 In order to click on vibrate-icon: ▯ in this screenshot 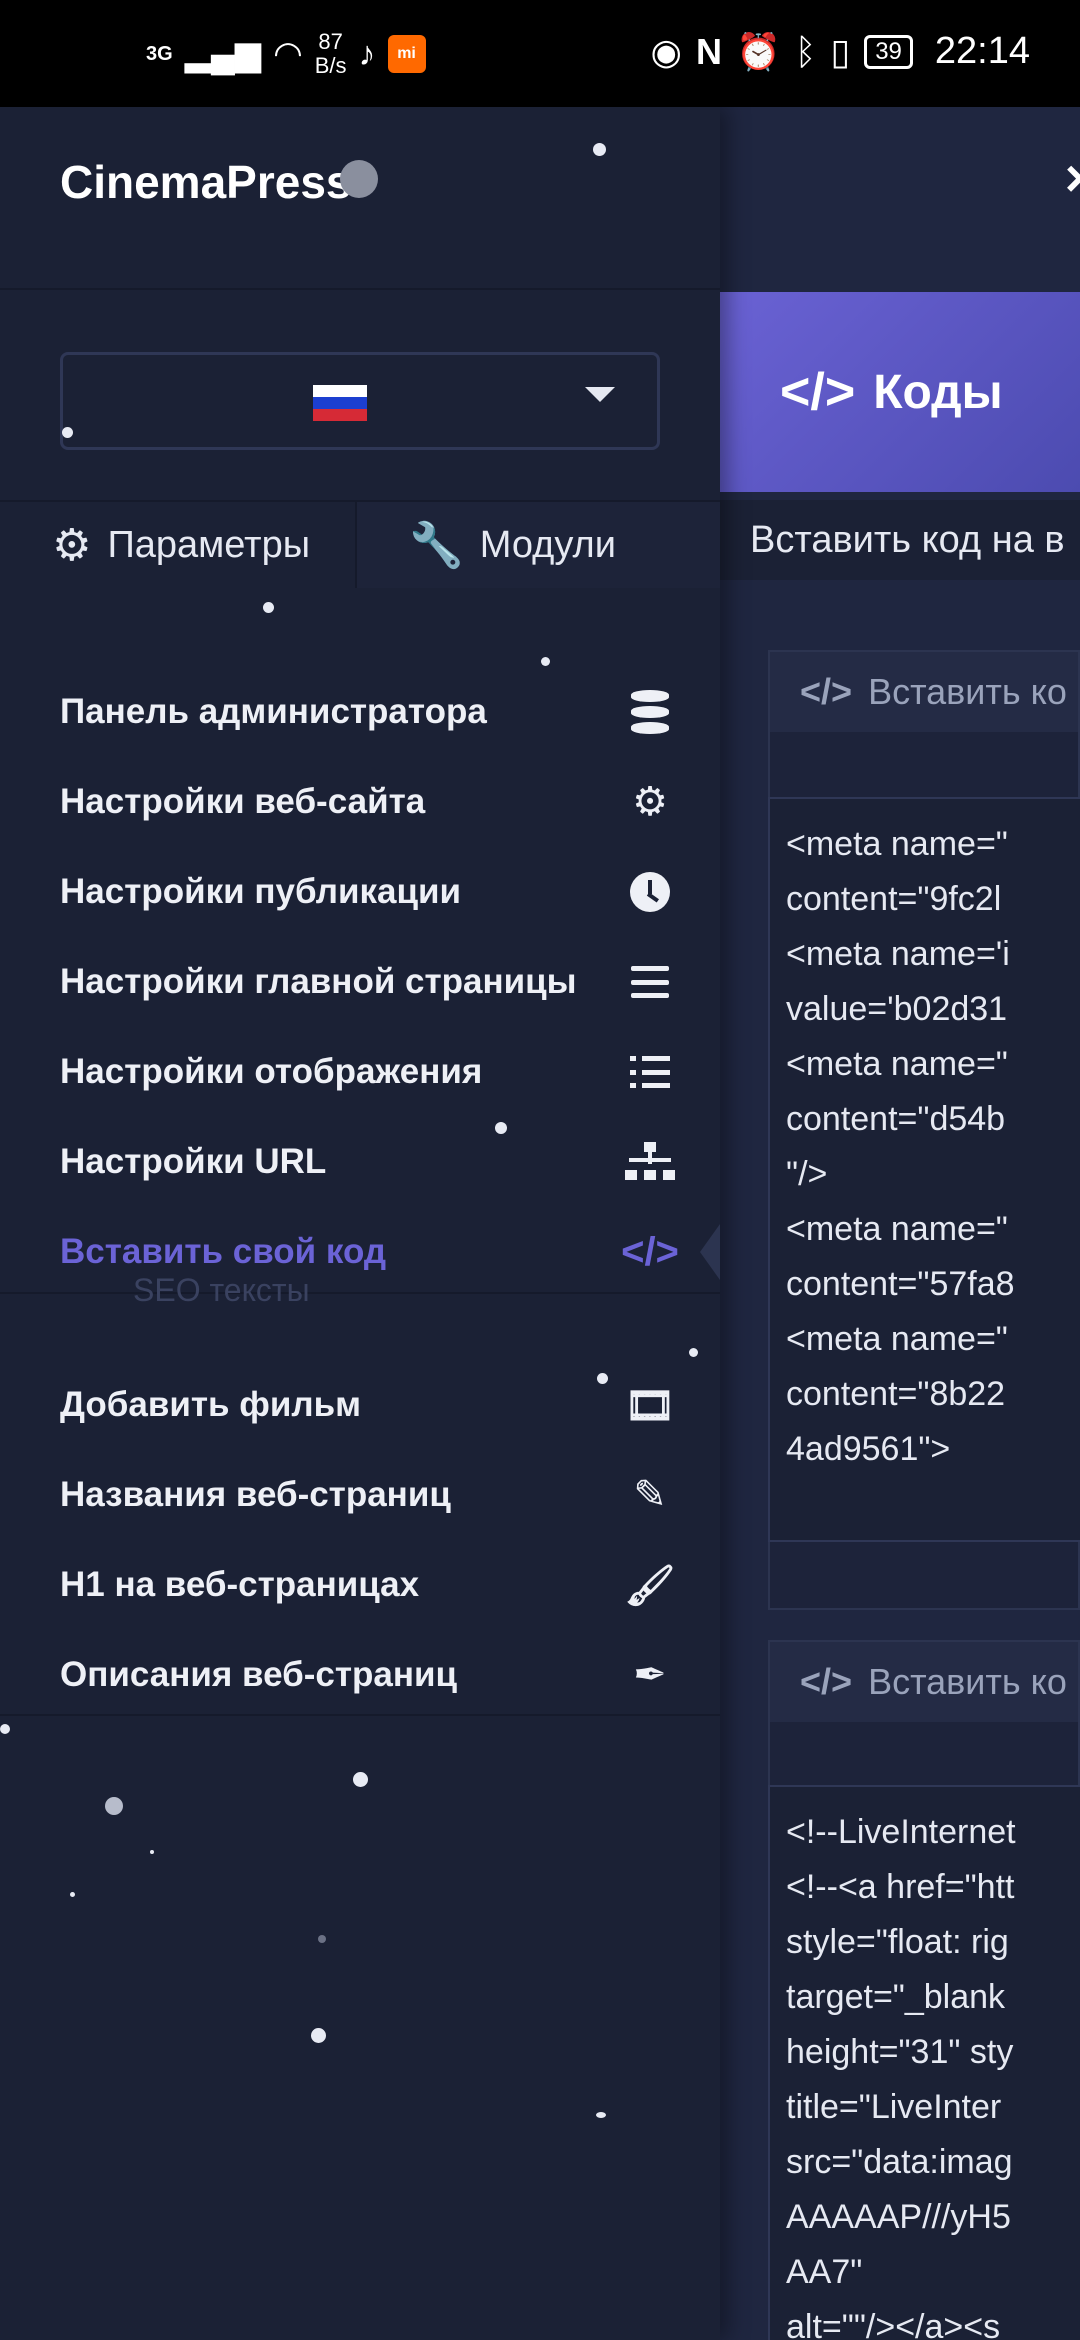, I will do `click(840, 51)`.